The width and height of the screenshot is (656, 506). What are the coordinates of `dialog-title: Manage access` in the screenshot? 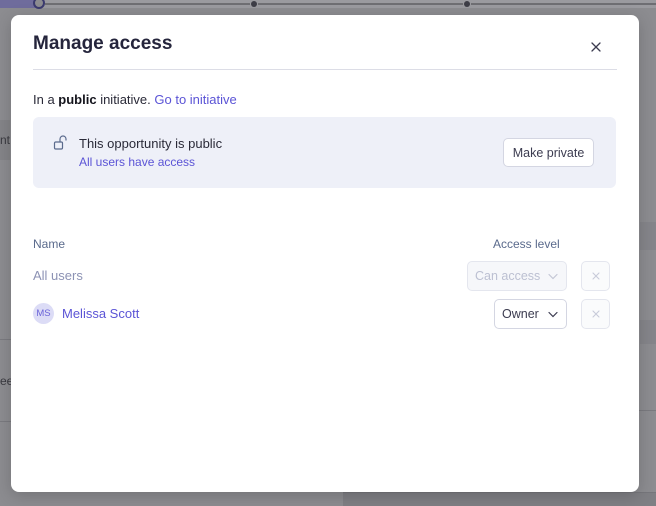 It's located at (103, 43).